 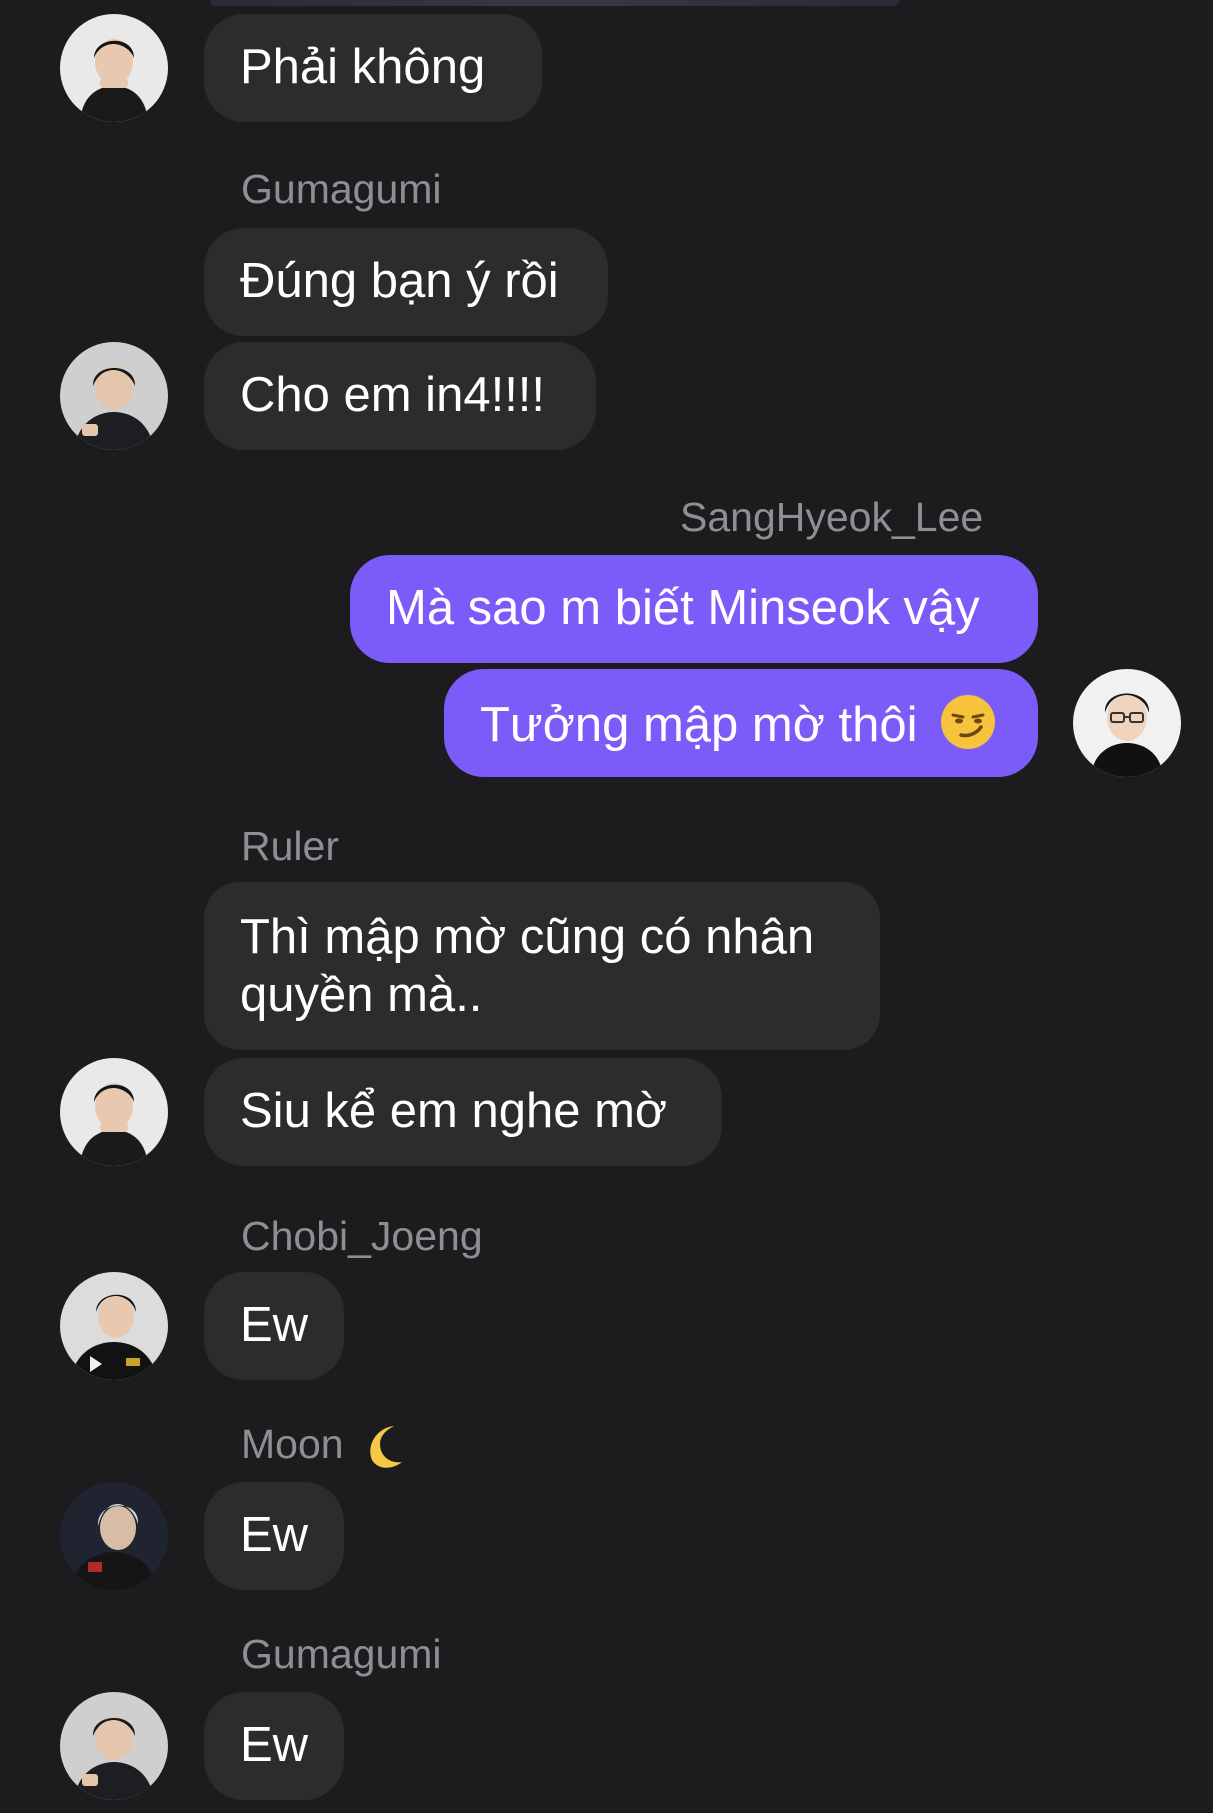 What do you see at coordinates (399, 281) in the screenshot?
I see `message-text: Đúng bạn ý rồi` at bounding box center [399, 281].